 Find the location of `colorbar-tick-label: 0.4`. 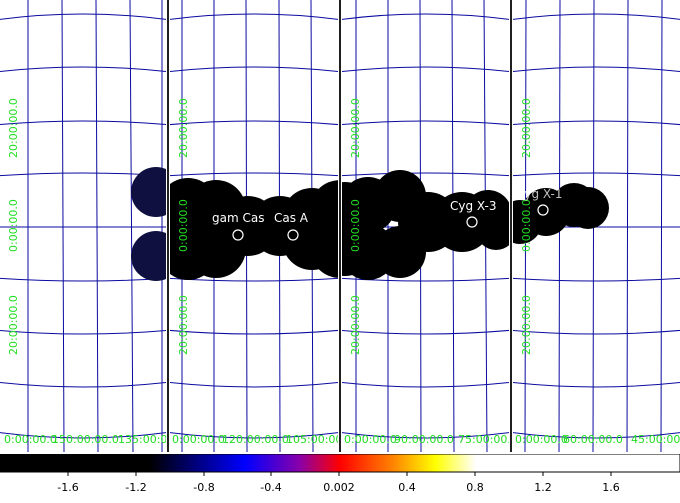

colorbar-tick-label: 0.4 is located at coordinates (407, 487).